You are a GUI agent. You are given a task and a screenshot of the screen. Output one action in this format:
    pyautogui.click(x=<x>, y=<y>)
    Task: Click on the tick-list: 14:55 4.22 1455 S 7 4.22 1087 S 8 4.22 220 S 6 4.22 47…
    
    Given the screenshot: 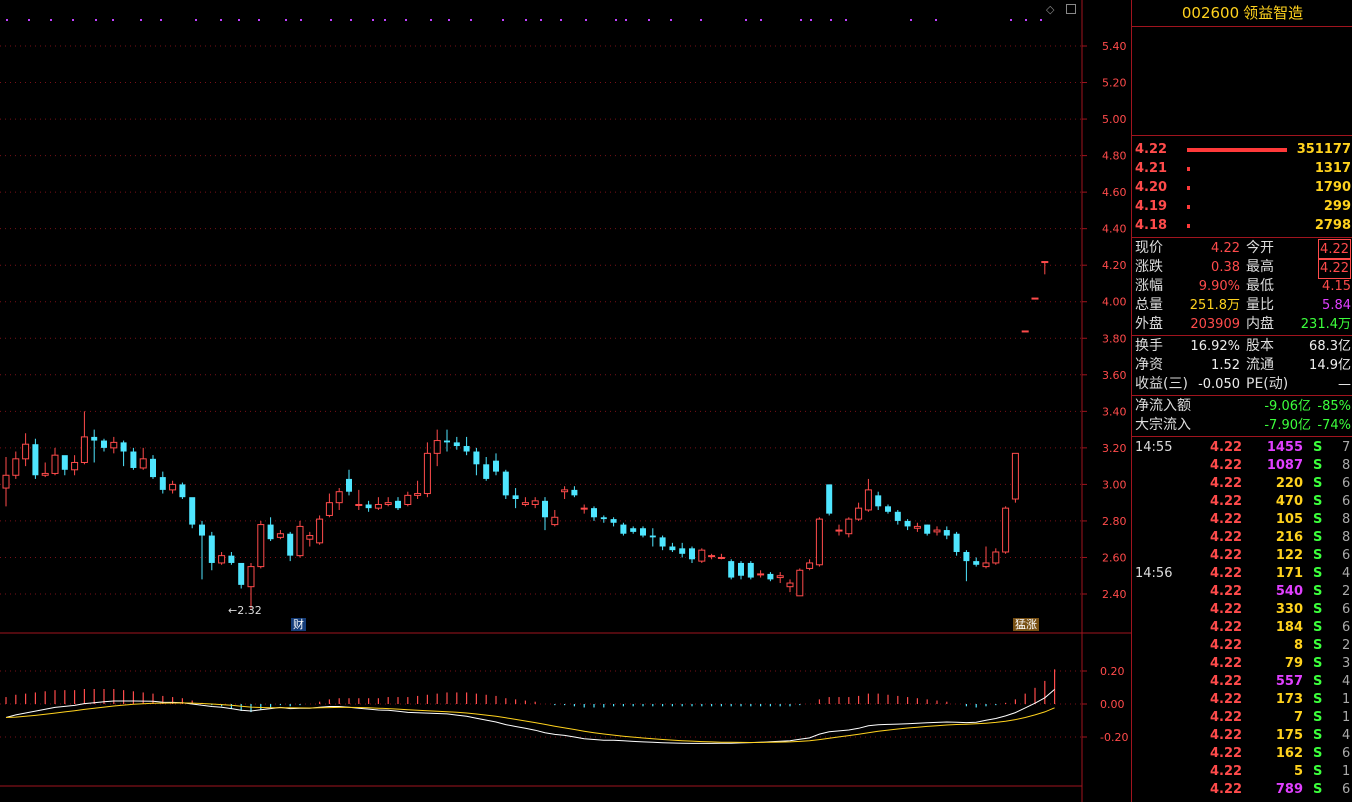 What is the action you would take?
    pyautogui.click(x=1242, y=618)
    